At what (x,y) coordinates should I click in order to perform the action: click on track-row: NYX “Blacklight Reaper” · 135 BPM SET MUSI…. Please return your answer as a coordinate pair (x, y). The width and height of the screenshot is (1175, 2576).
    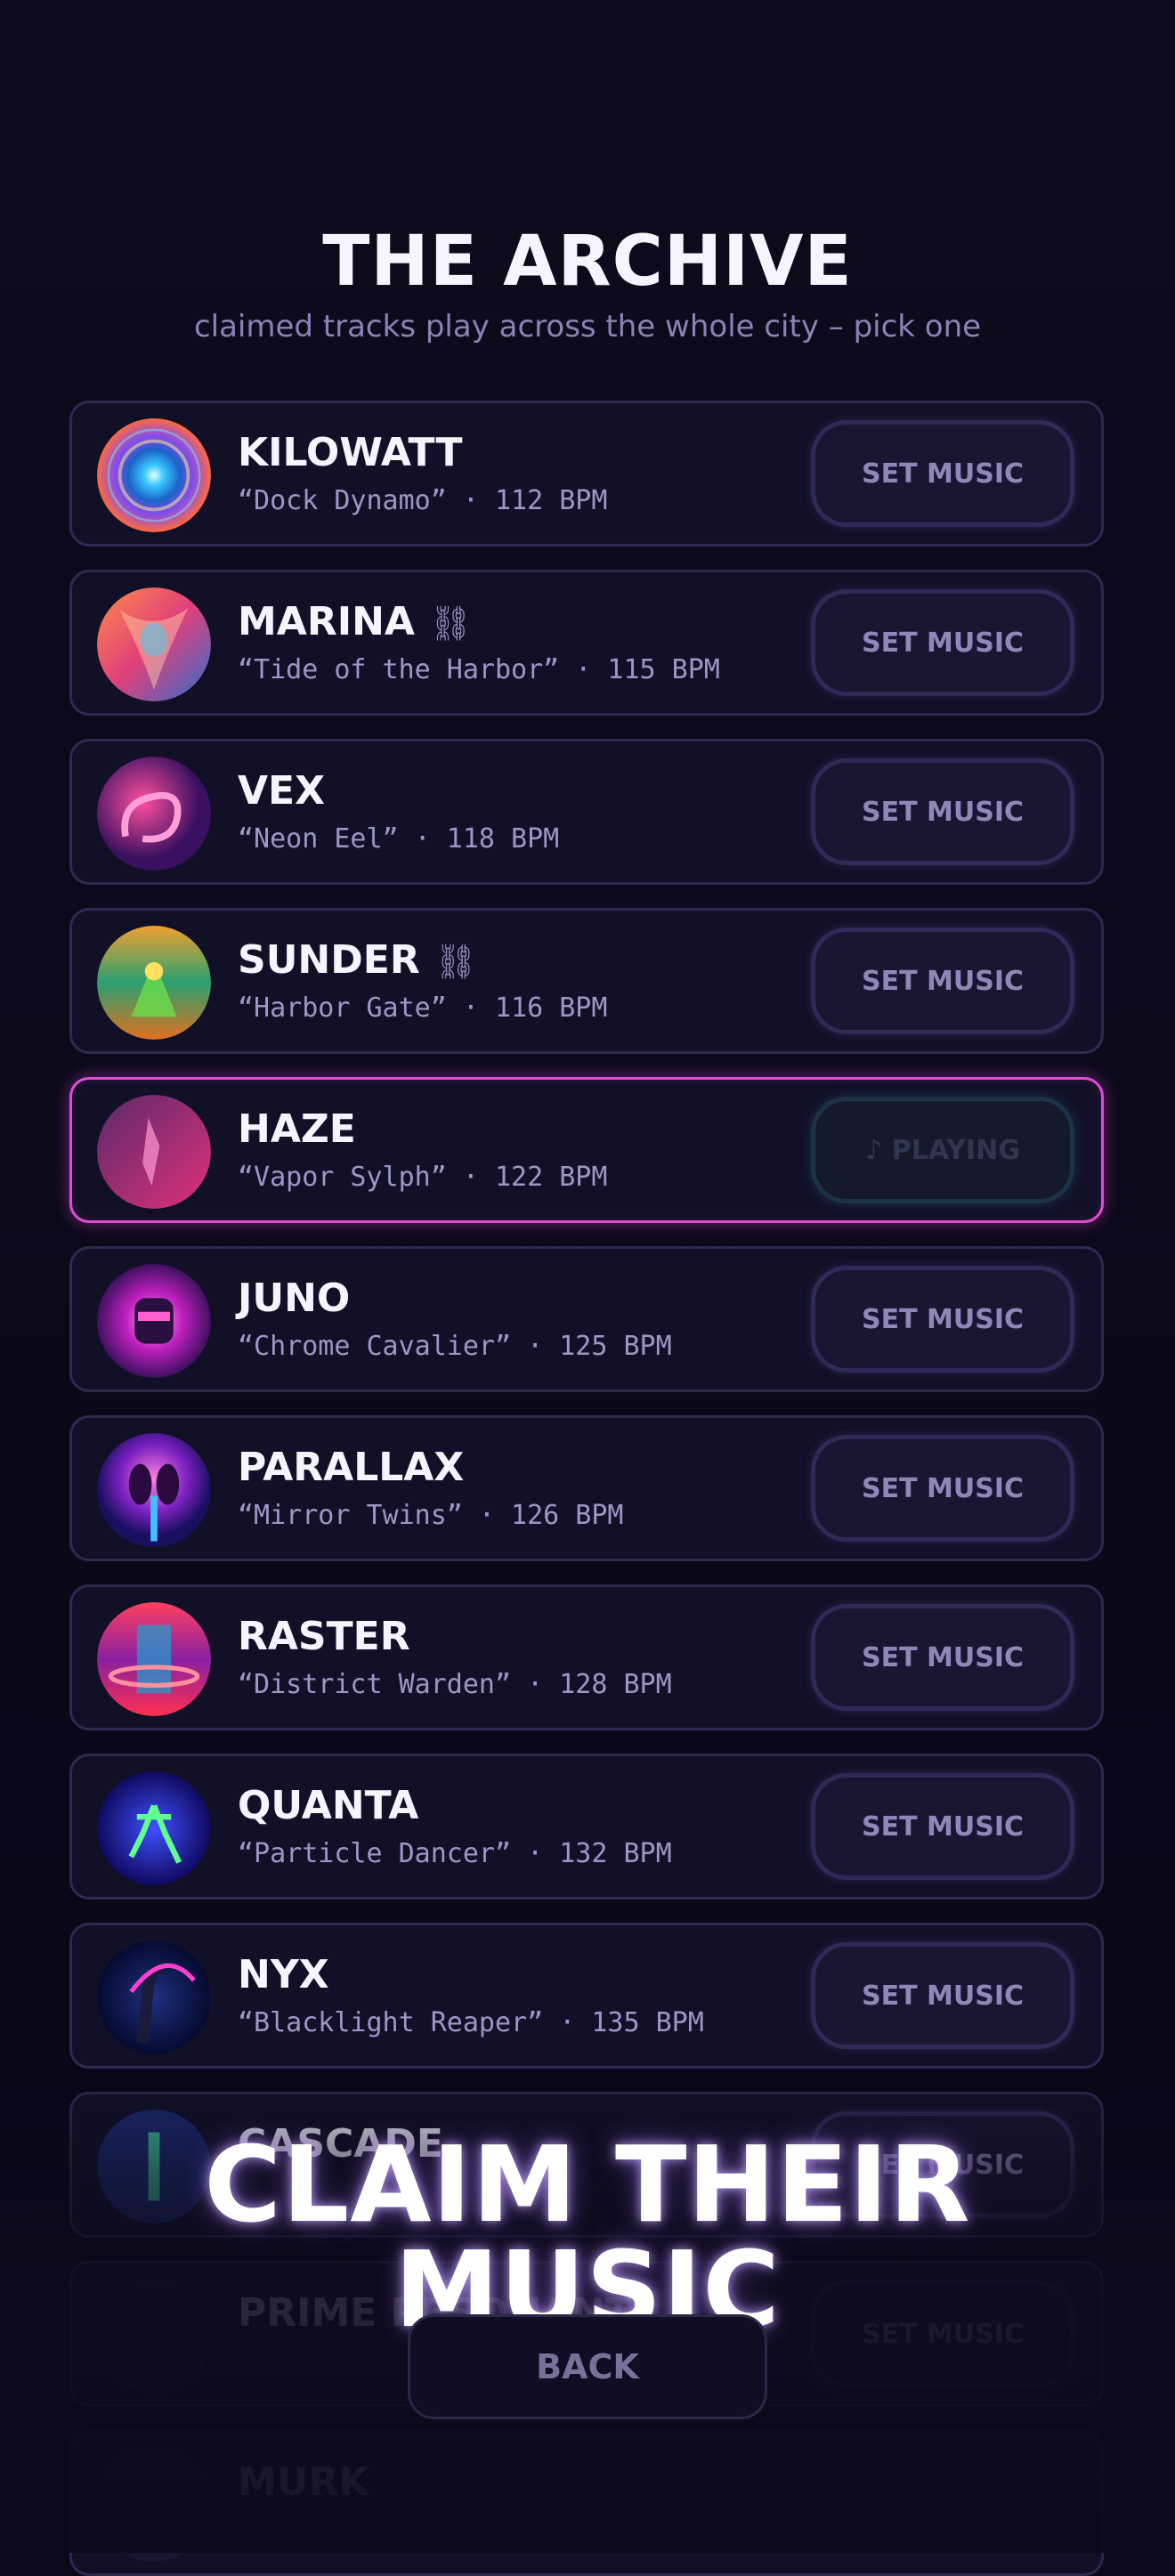
    Looking at the image, I should click on (586, 1996).